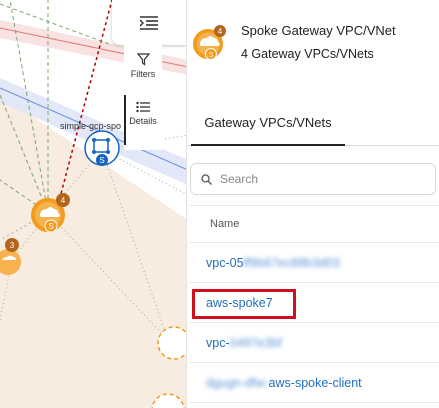 The height and width of the screenshot is (408, 439). Describe the element at coordinates (206, 179) in the screenshot. I see `search-icon` at that location.